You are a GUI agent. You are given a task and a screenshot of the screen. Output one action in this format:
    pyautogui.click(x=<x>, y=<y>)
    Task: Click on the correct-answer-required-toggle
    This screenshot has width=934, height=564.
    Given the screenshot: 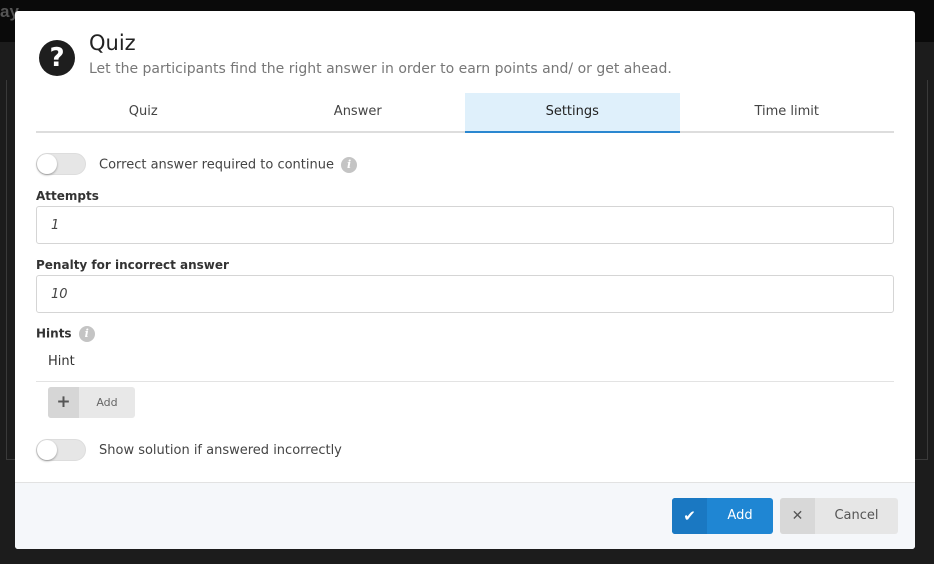 What is the action you would take?
    pyautogui.click(x=61, y=164)
    